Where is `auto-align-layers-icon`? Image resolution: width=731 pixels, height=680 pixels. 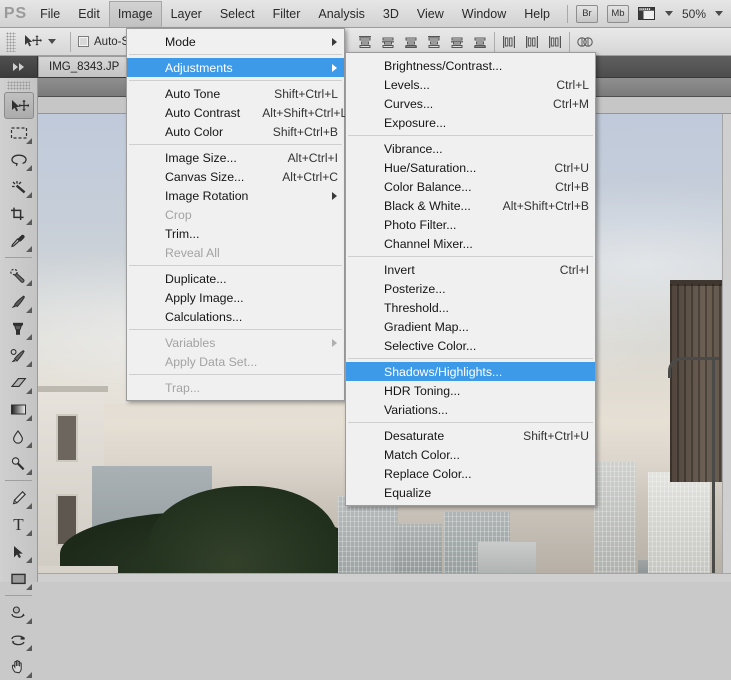 auto-align-layers-icon is located at coordinates (584, 42).